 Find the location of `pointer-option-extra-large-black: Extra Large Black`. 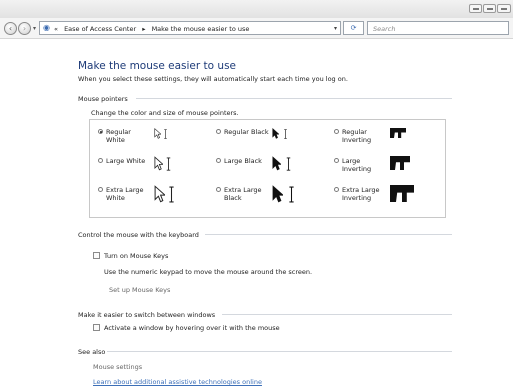

pointer-option-extra-large-black: Extra Large Black is located at coordinates (270, 197).